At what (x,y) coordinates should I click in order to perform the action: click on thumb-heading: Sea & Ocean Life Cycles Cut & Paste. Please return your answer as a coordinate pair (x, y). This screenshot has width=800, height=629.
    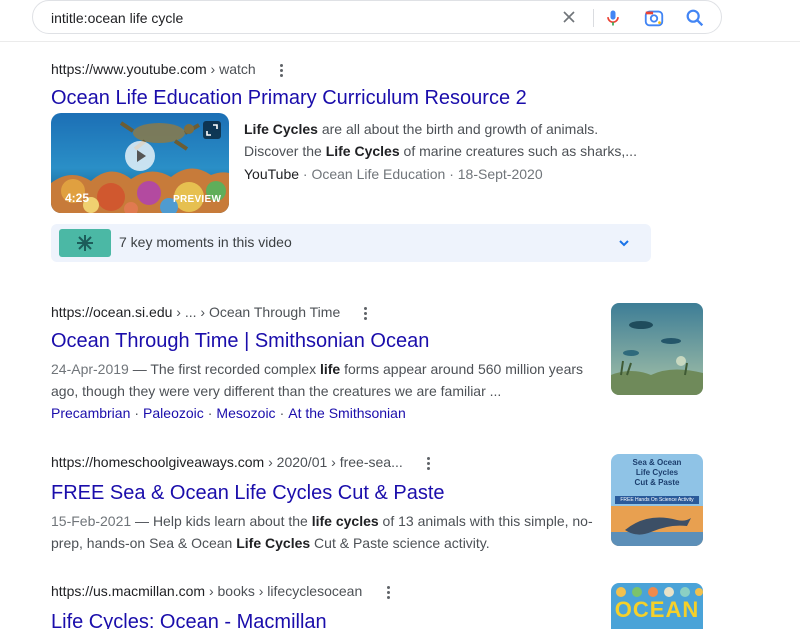
    Looking at the image, I should click on (657, 473).